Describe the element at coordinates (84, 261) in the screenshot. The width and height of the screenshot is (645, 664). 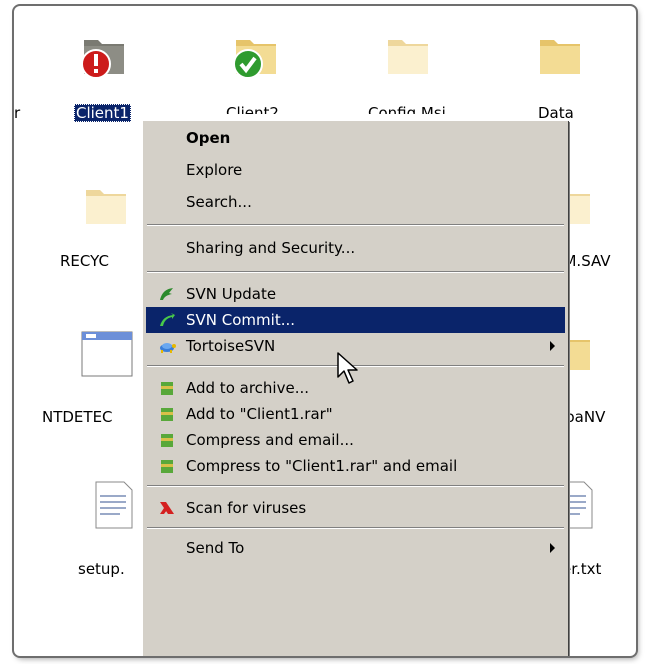
I see `recycler-label: RECYC` at that location.